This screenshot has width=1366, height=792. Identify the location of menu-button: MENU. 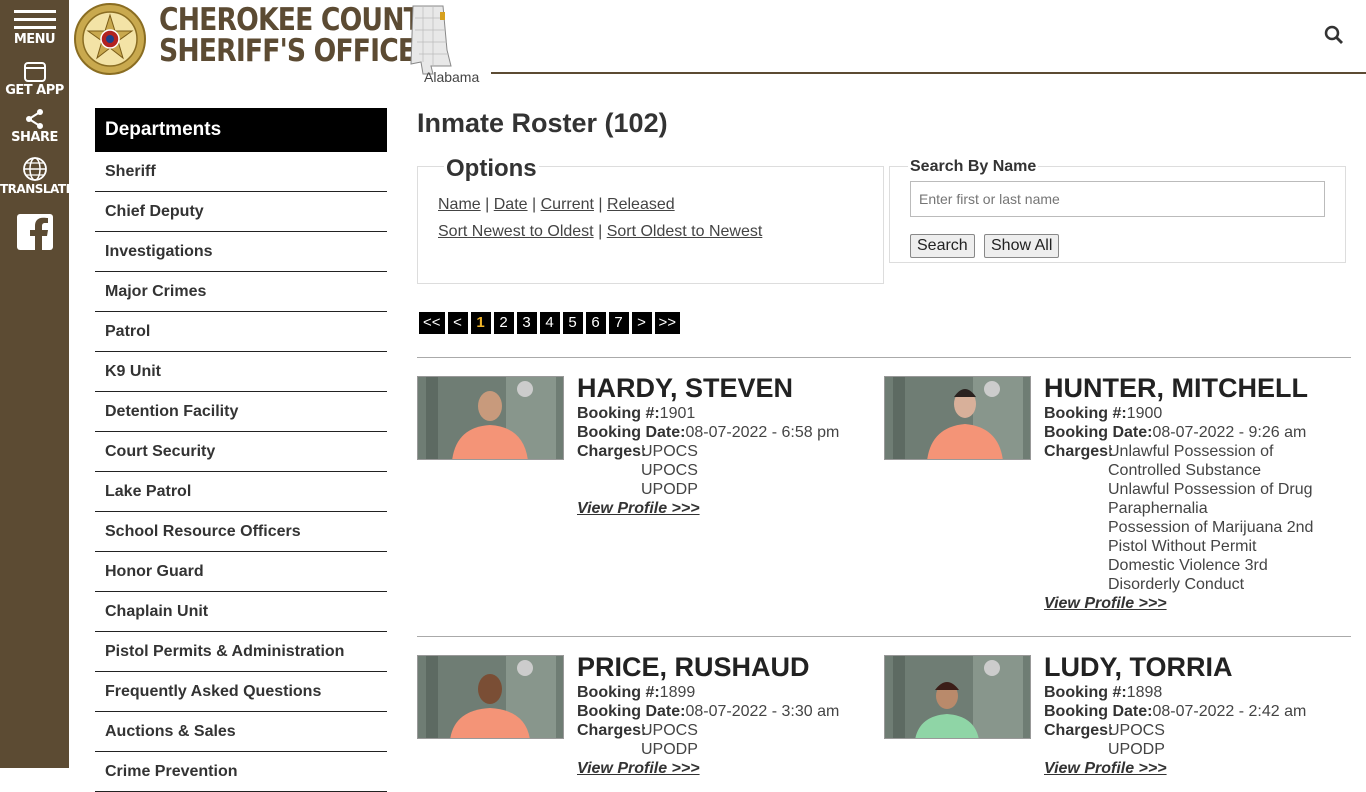
(34, 27).